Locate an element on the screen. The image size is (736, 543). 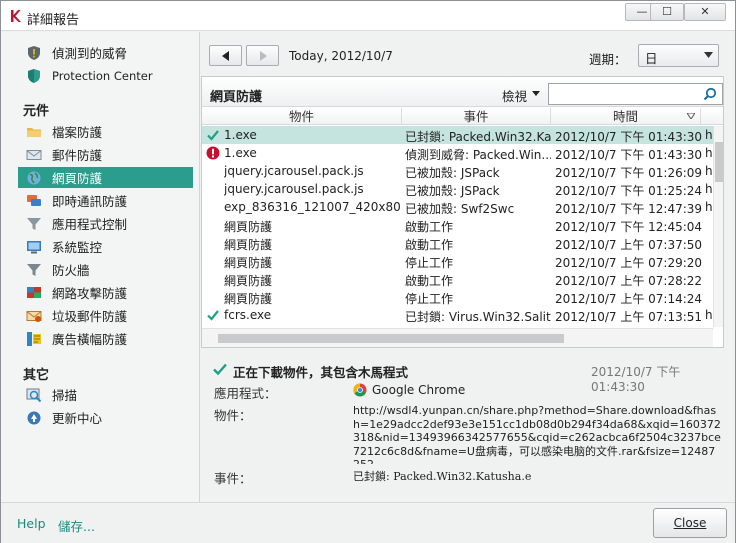
sidebar-item-label: 防火牆 is located at coordinates (71, 270).